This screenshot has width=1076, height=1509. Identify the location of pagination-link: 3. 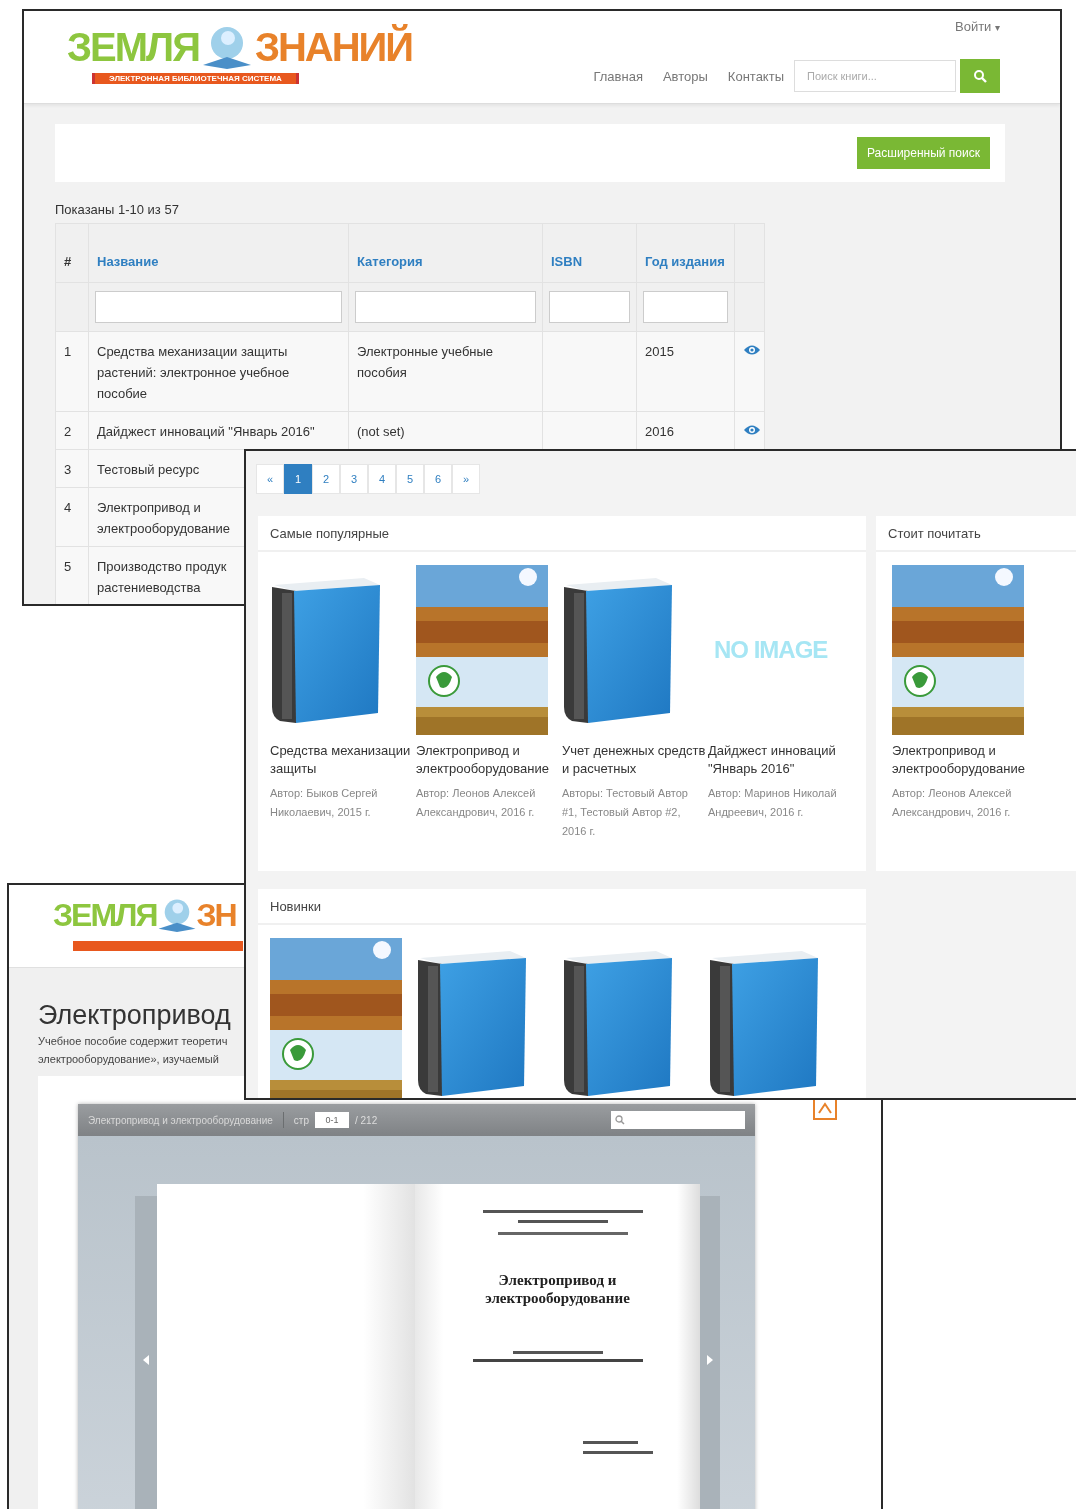
(354, 479).